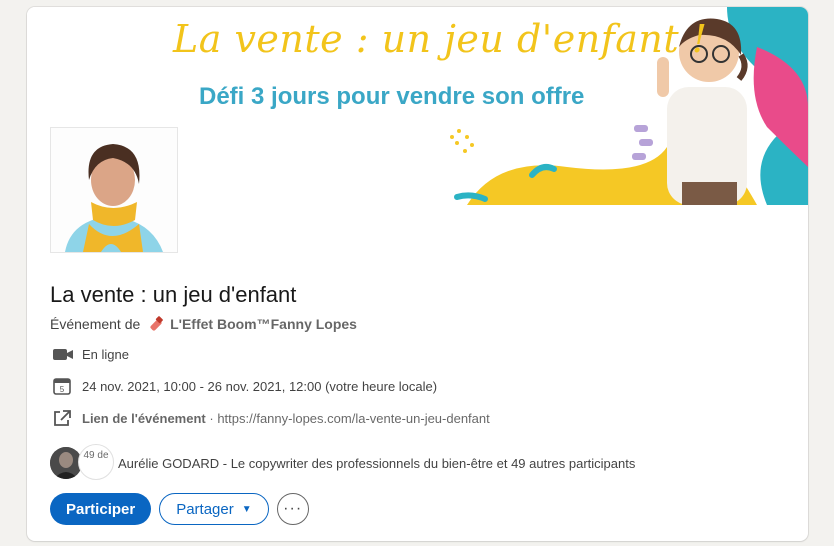 This screenshot has width=834, height=546. Describe the element at coordinates (96, 462) in the screenshot. I see `attendee-count-badge: 49 de` at that location.